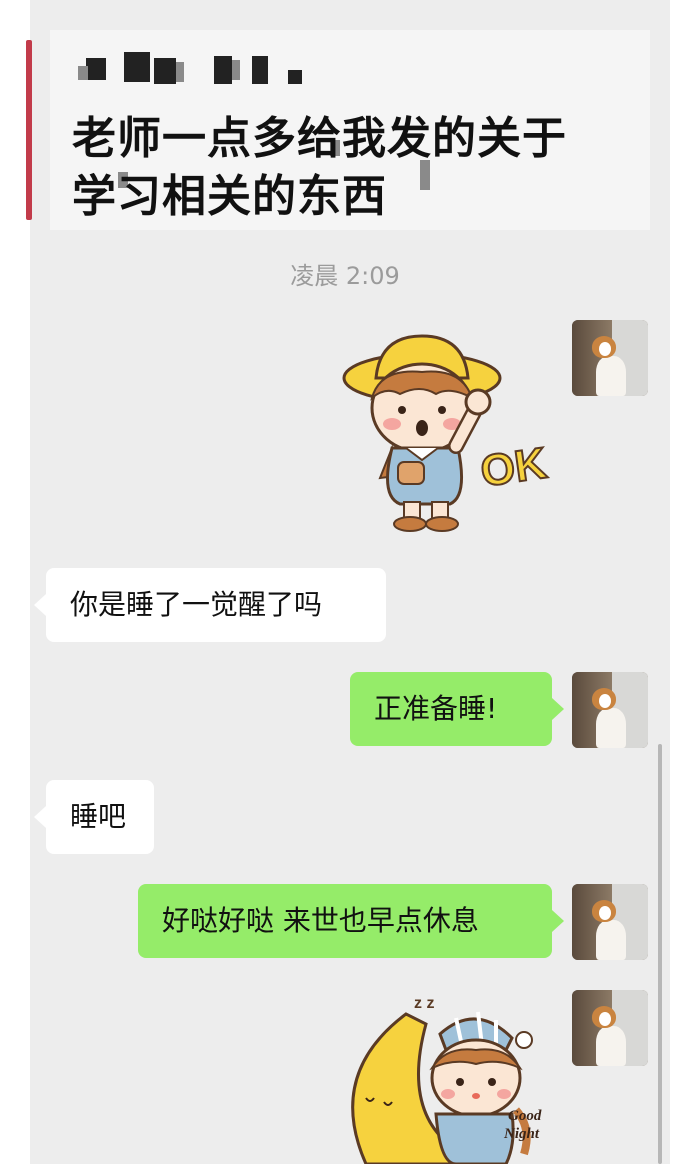  Describe the element at coordinates (210, 605) in the screenshot. I see `received-message: 你是睡了一觉醒了吗` at that location.